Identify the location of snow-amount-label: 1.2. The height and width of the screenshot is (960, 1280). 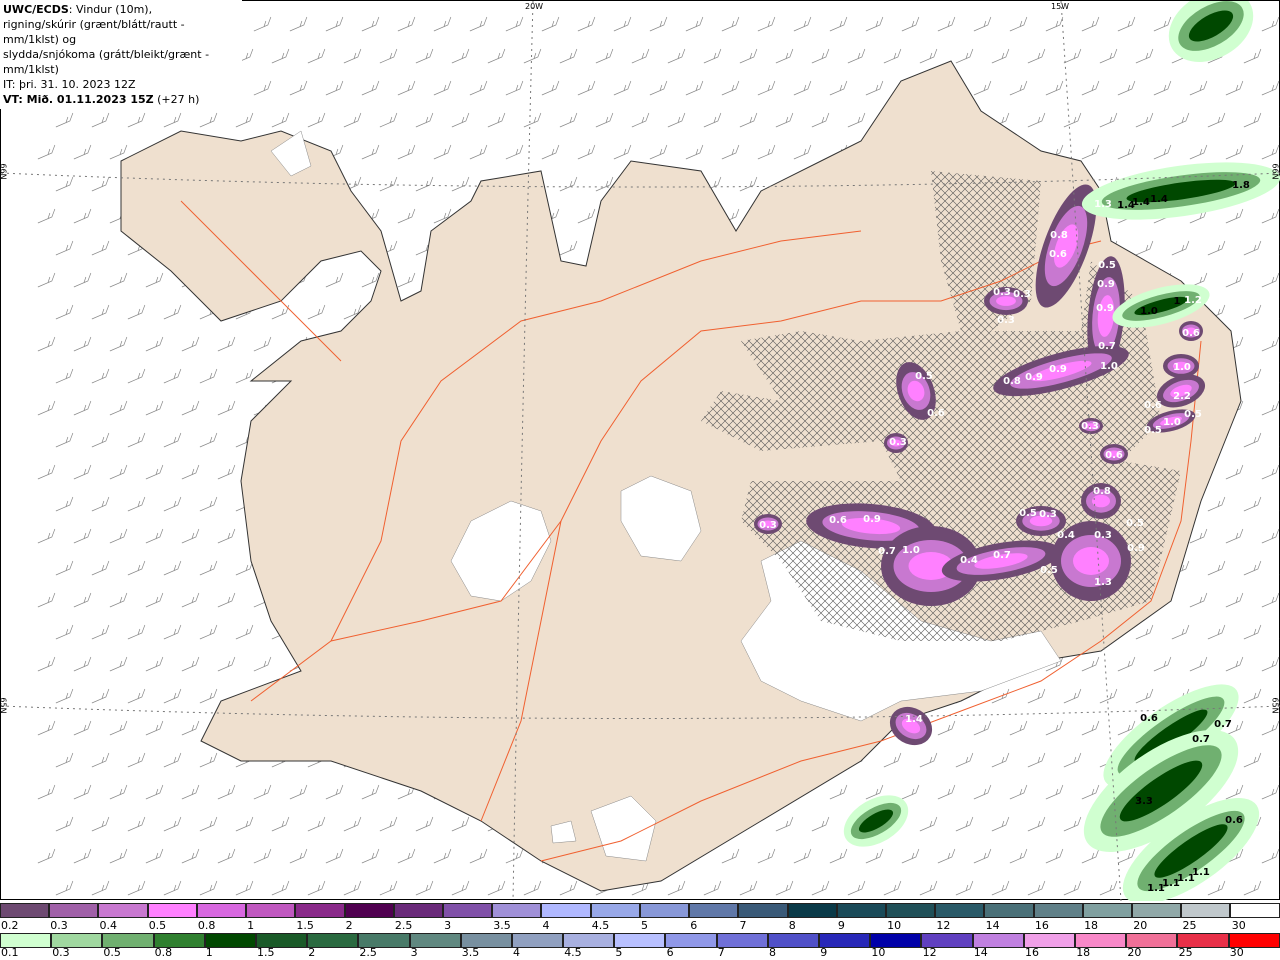
(1193, 300).